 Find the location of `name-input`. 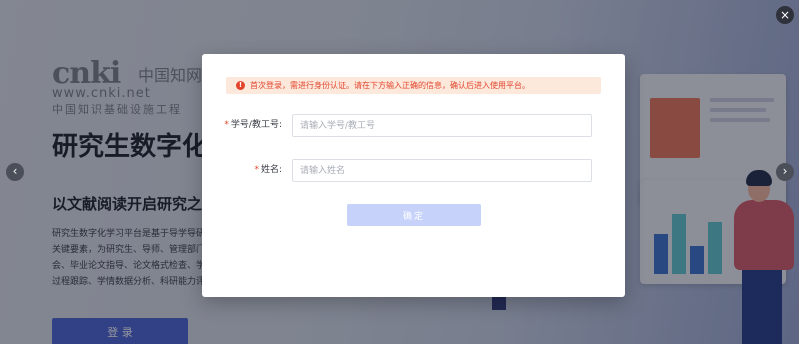

name-input is located at coordinates (442, 170).